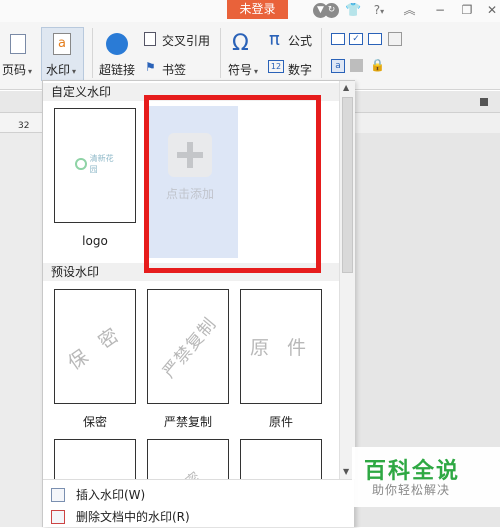  What do you see at coordinates (379, 10) in the screenshot?
I see `help-icon: ?▾` at bounding box center [379, 10].